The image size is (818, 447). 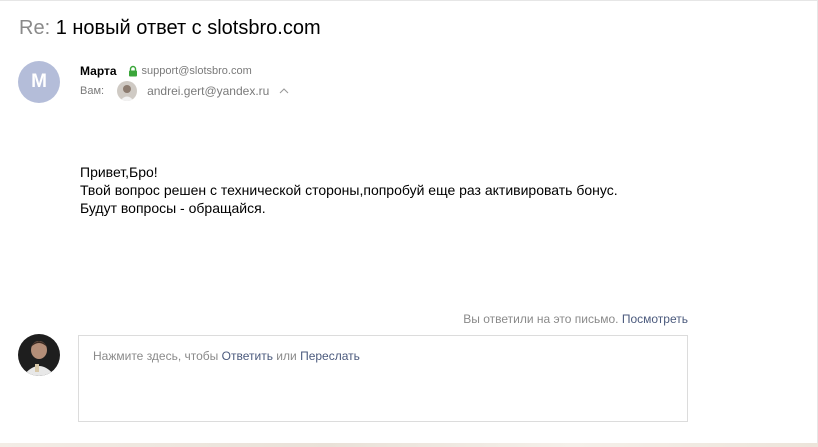 I want to click on sender-avatar: M, so click(x=39, y=82).